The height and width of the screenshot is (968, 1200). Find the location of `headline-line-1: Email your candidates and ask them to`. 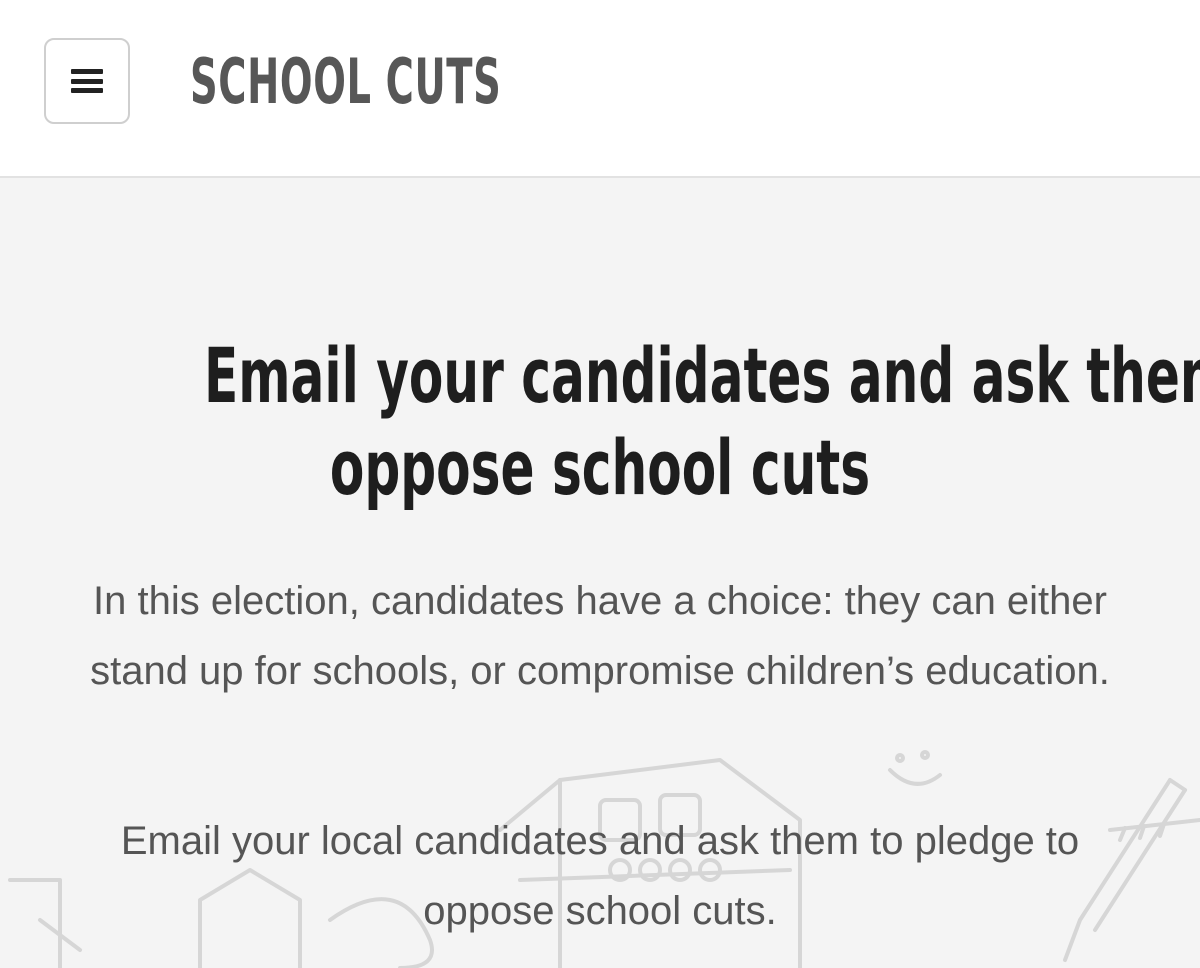

headline-line-1: Email your candidates and ask them to is located at coordinates (701, 375).